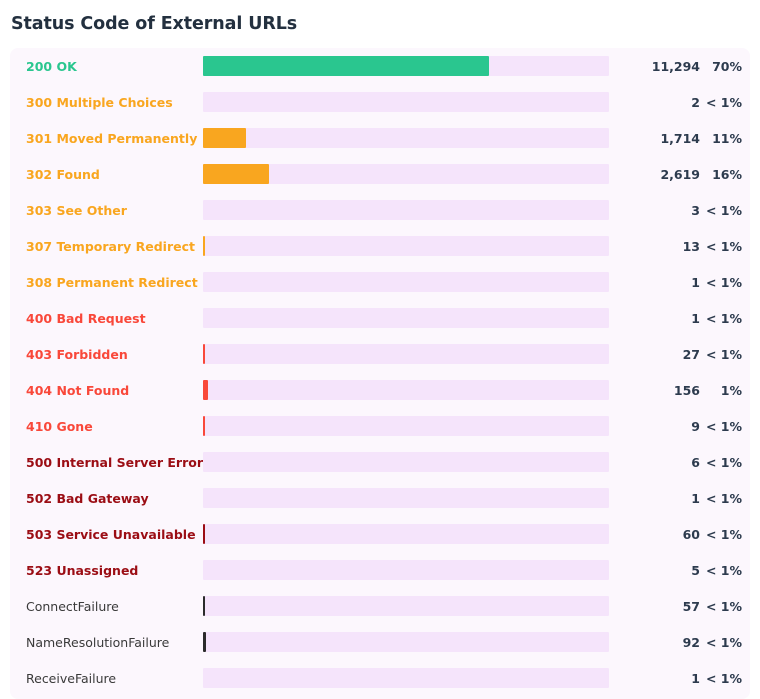  I want to click on table-row: 301 Moved Permanently 1,714 11%, so click(380, 138).